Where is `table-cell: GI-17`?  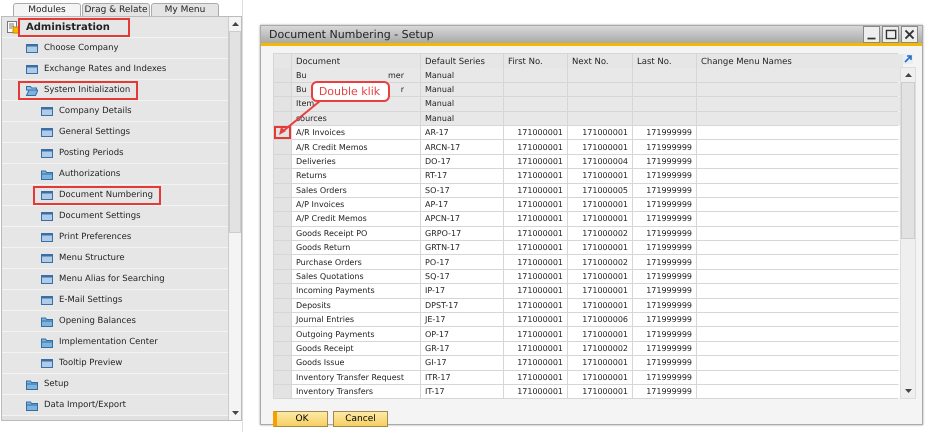
table-cell: GI-17 is located at coordinates (462, 363).